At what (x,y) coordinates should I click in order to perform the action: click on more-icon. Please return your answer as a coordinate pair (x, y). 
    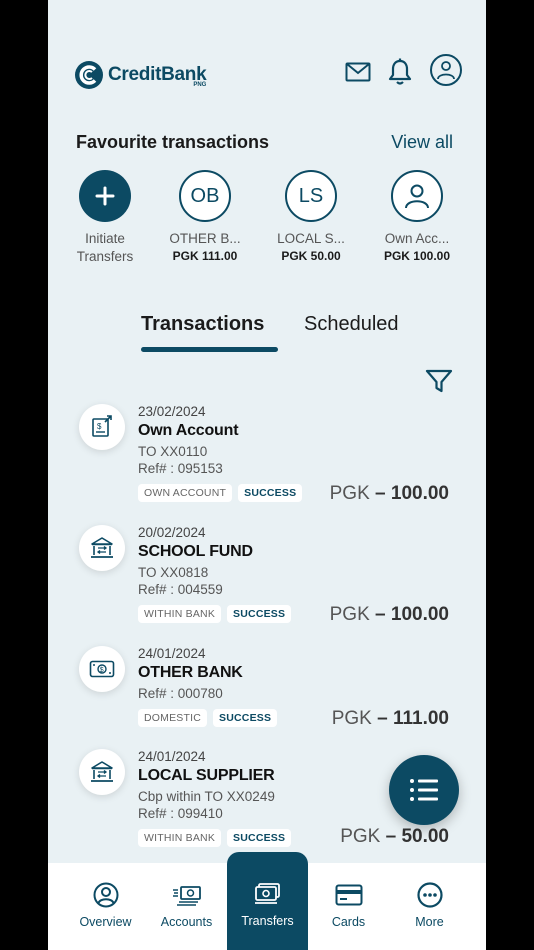
    Looking at the image, I should click on (429, 895).